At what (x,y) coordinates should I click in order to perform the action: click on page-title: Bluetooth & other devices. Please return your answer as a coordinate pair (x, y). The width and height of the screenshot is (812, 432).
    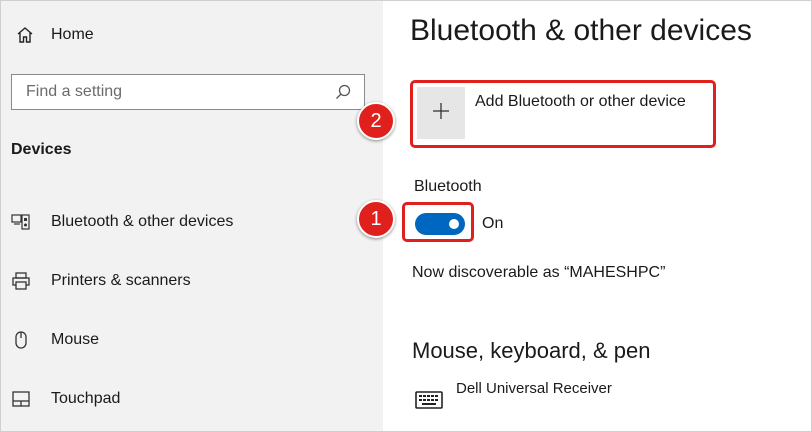
    Looking at the image, I should click on (581, 30).